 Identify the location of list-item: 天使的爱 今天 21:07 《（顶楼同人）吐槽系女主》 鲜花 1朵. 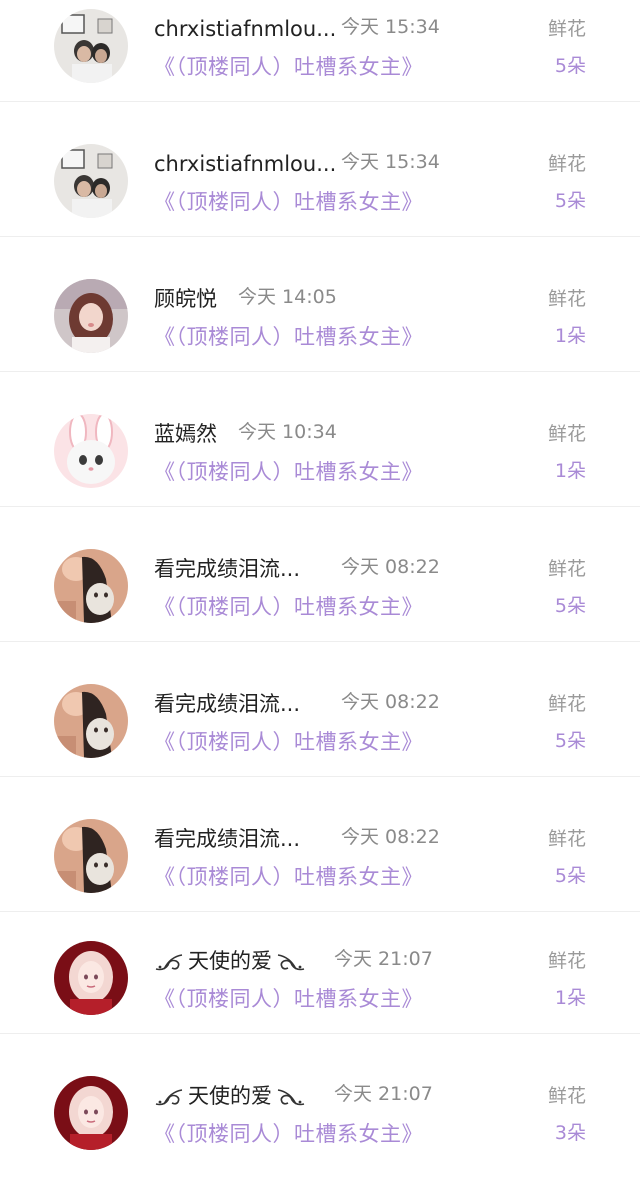
(320, 992).